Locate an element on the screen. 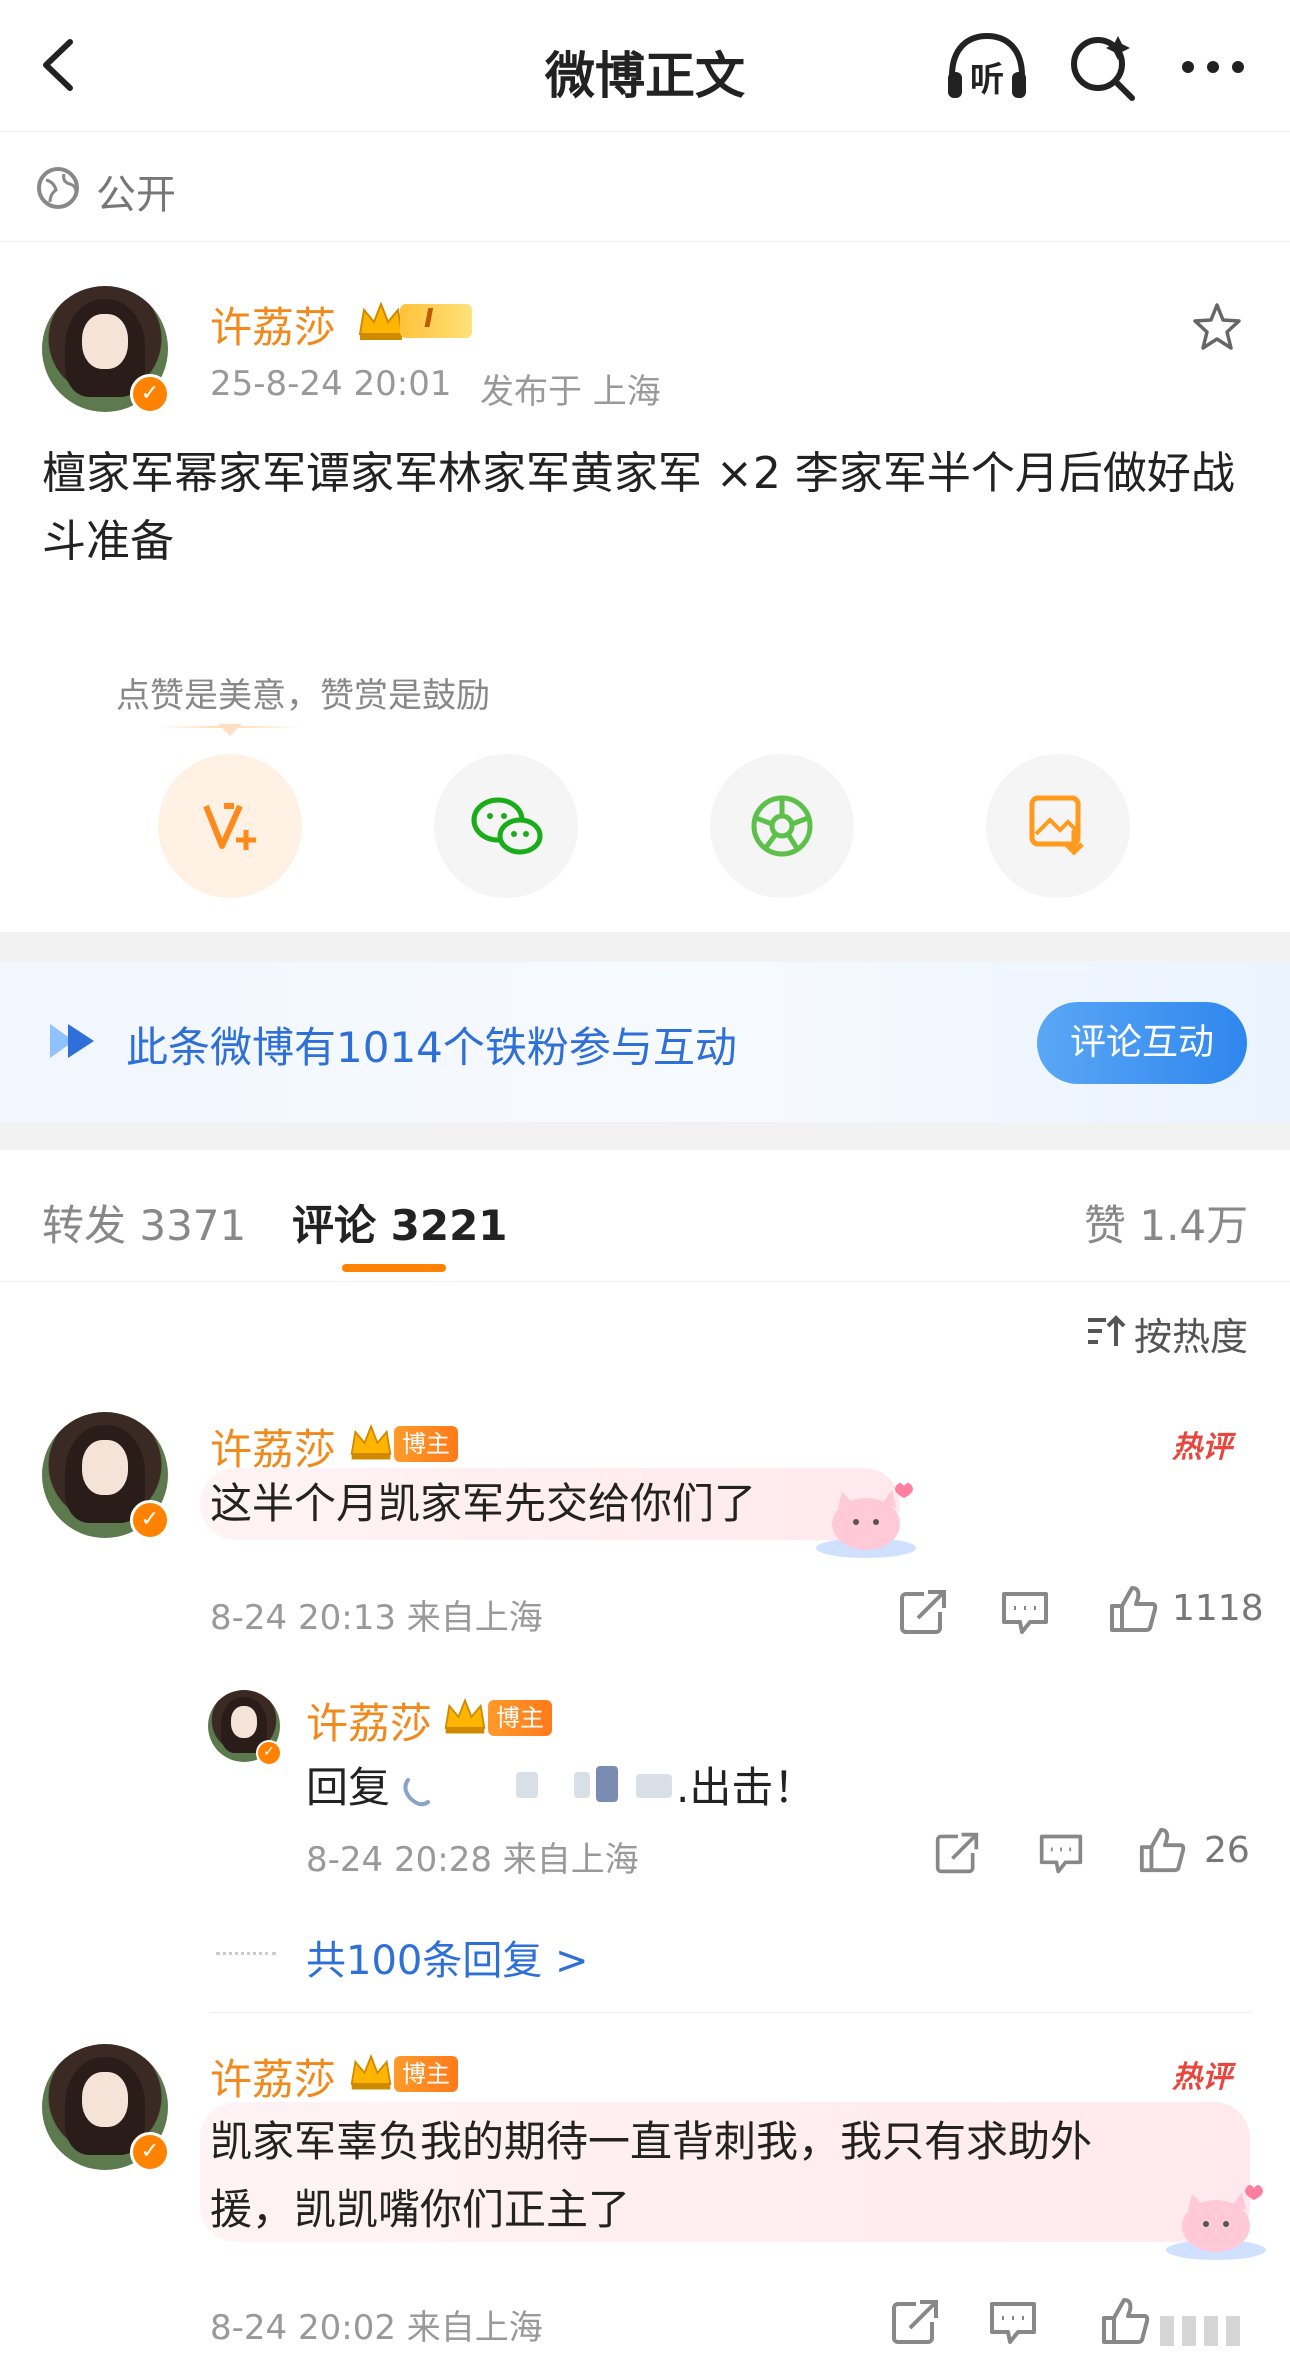 The width and height of the screenshot is (1290, 2371). reply-meta: 8-24 20:28 来自上海 is located at coordinates (472, 1860).